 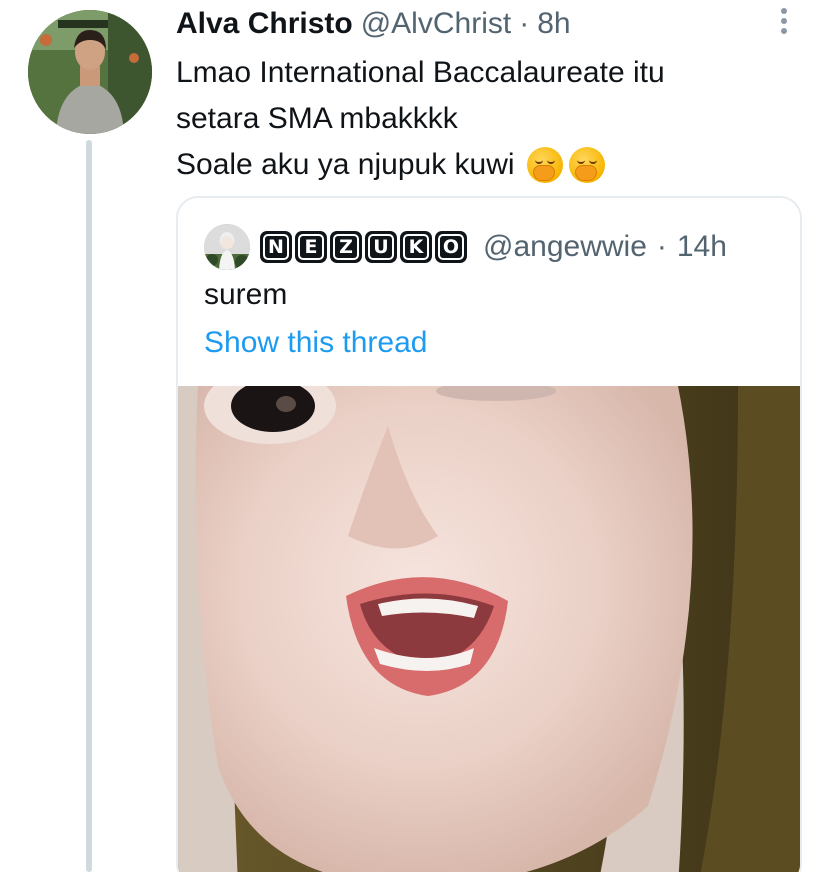 What do you see at coordinates (784, 21) in the screenshot?
I see `more-vertical-icon` at bounding box center [784, 21].